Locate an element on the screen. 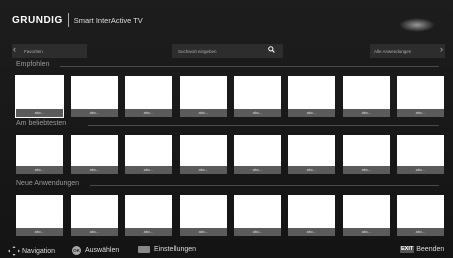 This screenshot has width=453, height=258. exit-key-icon: EXIT is located at coordinates (407, 249).